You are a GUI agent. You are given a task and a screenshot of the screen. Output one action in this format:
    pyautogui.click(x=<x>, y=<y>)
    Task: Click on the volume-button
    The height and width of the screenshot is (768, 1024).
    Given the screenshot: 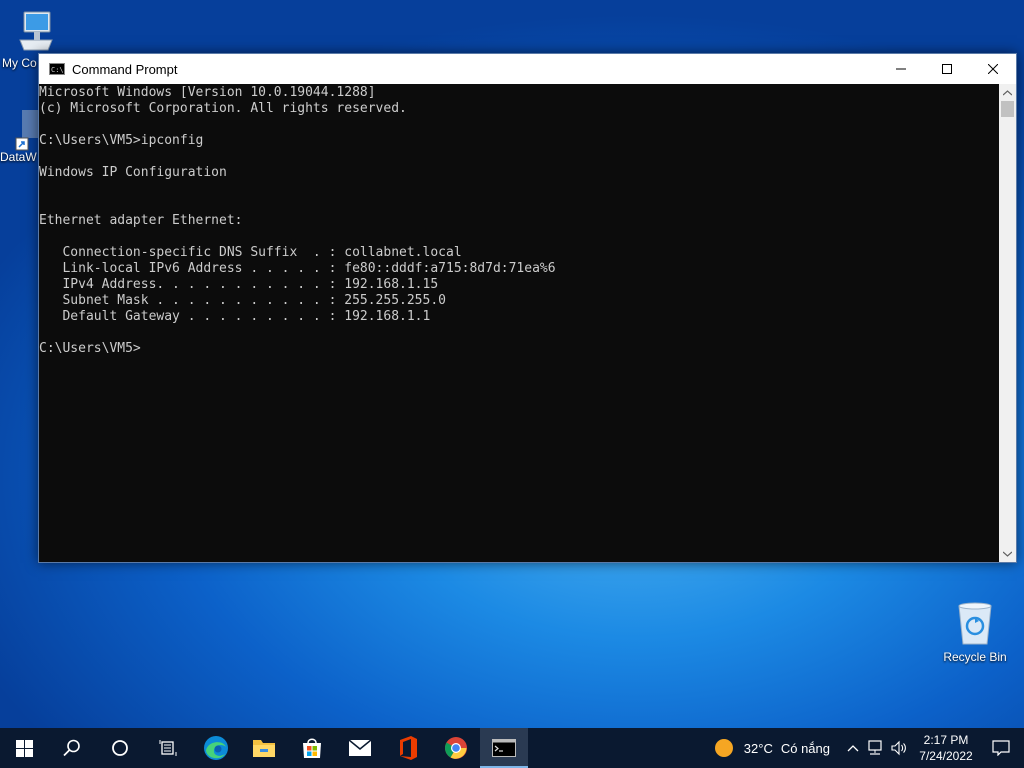 What is the action you would take?
    pyautogui.click(x=899, y=748)
    